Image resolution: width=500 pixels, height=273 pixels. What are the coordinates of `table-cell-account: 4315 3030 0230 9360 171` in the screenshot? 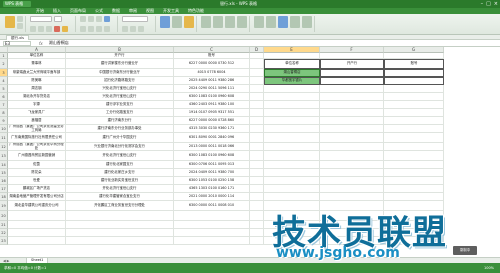 It's located at (212, 129).